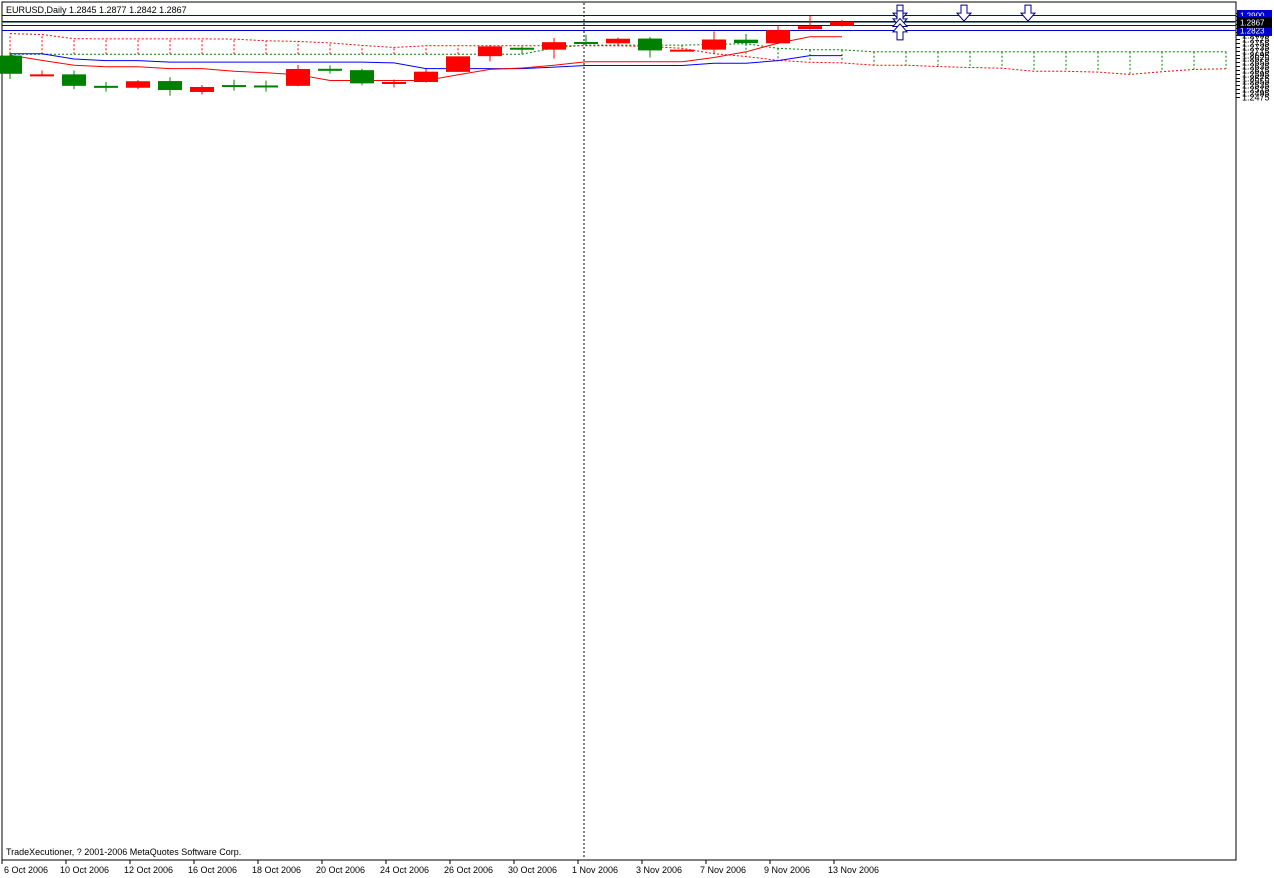 This screenshot has height=878, width=1274. I want to click on x-tick-label: 3 Nov 2006, so click(659, 870).